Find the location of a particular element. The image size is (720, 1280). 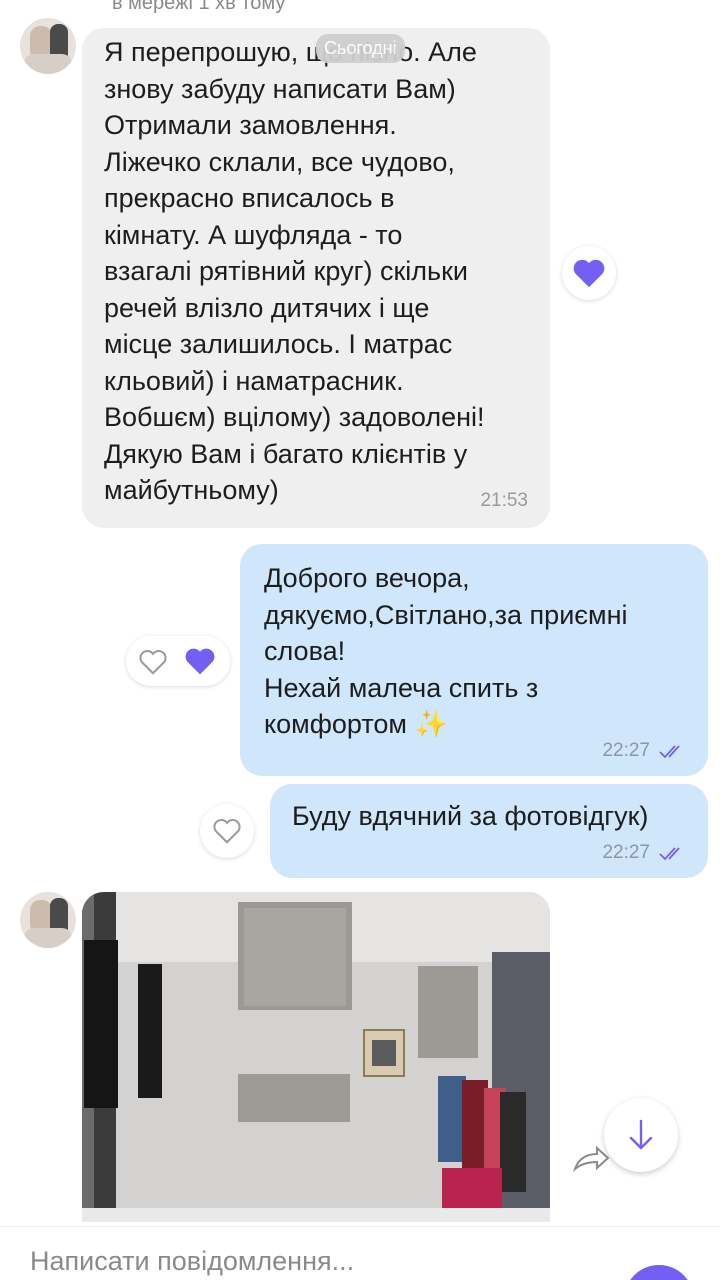

contact-status: в мережі 1 хв тому is located at coordinates (199, 7).